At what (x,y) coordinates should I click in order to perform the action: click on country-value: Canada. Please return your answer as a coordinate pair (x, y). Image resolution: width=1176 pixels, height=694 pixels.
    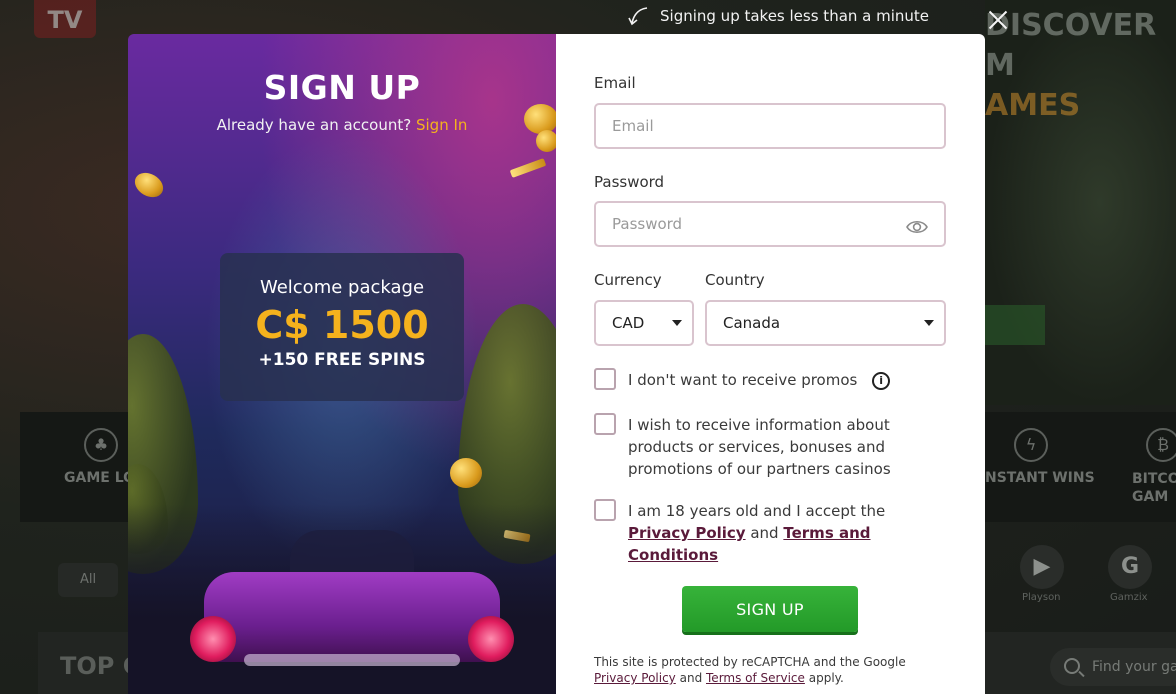
    Looking at the image, I should click on (752, 323).